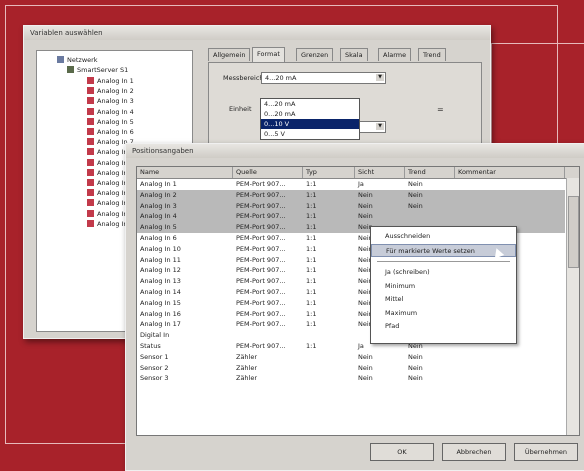 This screenshot has width=584, height=471. I want to click on context-menu-item: Minimum, so click(443, 286).